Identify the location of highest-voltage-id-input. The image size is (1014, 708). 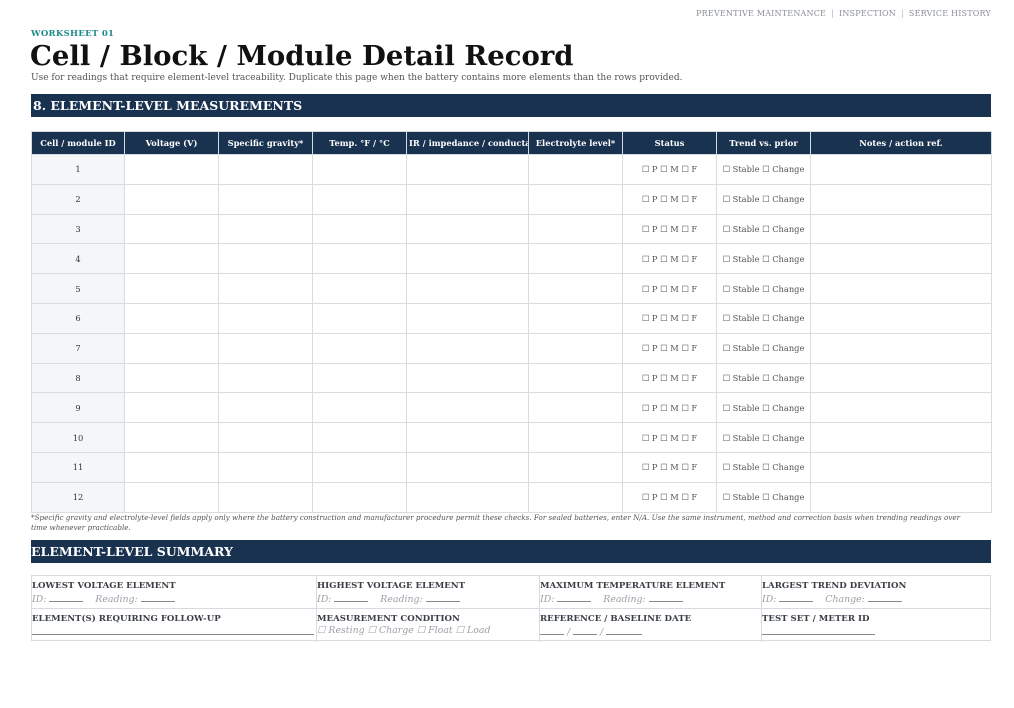
(351, 597).